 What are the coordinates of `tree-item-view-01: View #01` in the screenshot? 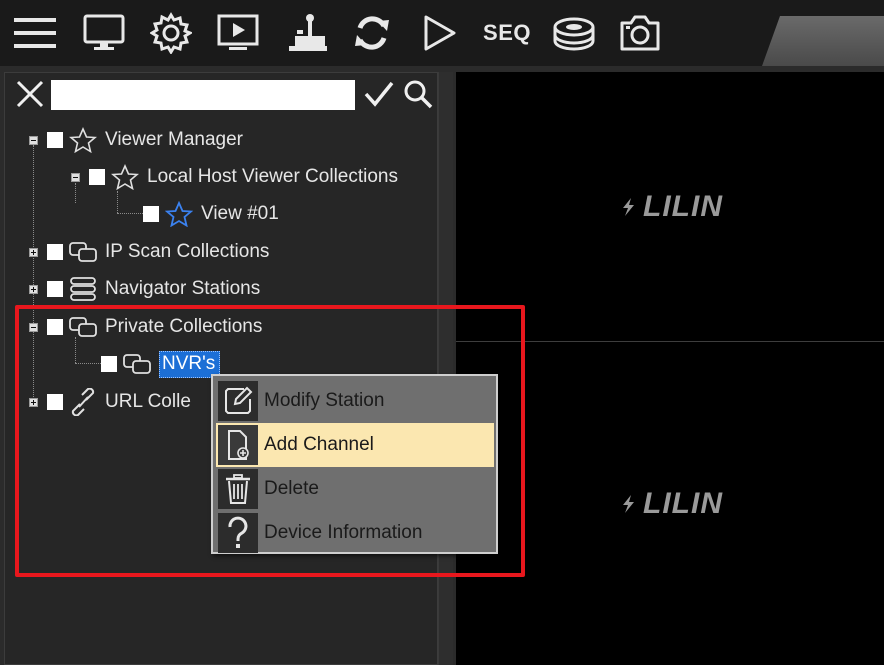 It's located at (211, 214).